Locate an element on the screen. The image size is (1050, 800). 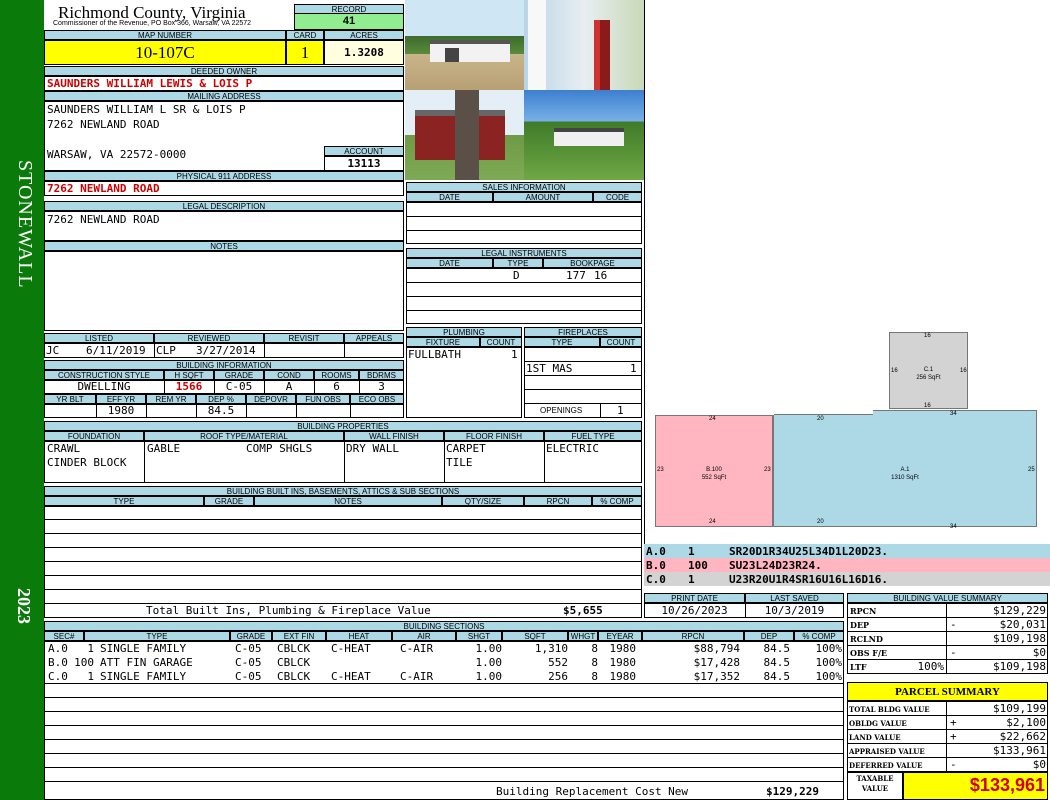
taxable-label-2: VALUE is located at coordinates (875, 788).